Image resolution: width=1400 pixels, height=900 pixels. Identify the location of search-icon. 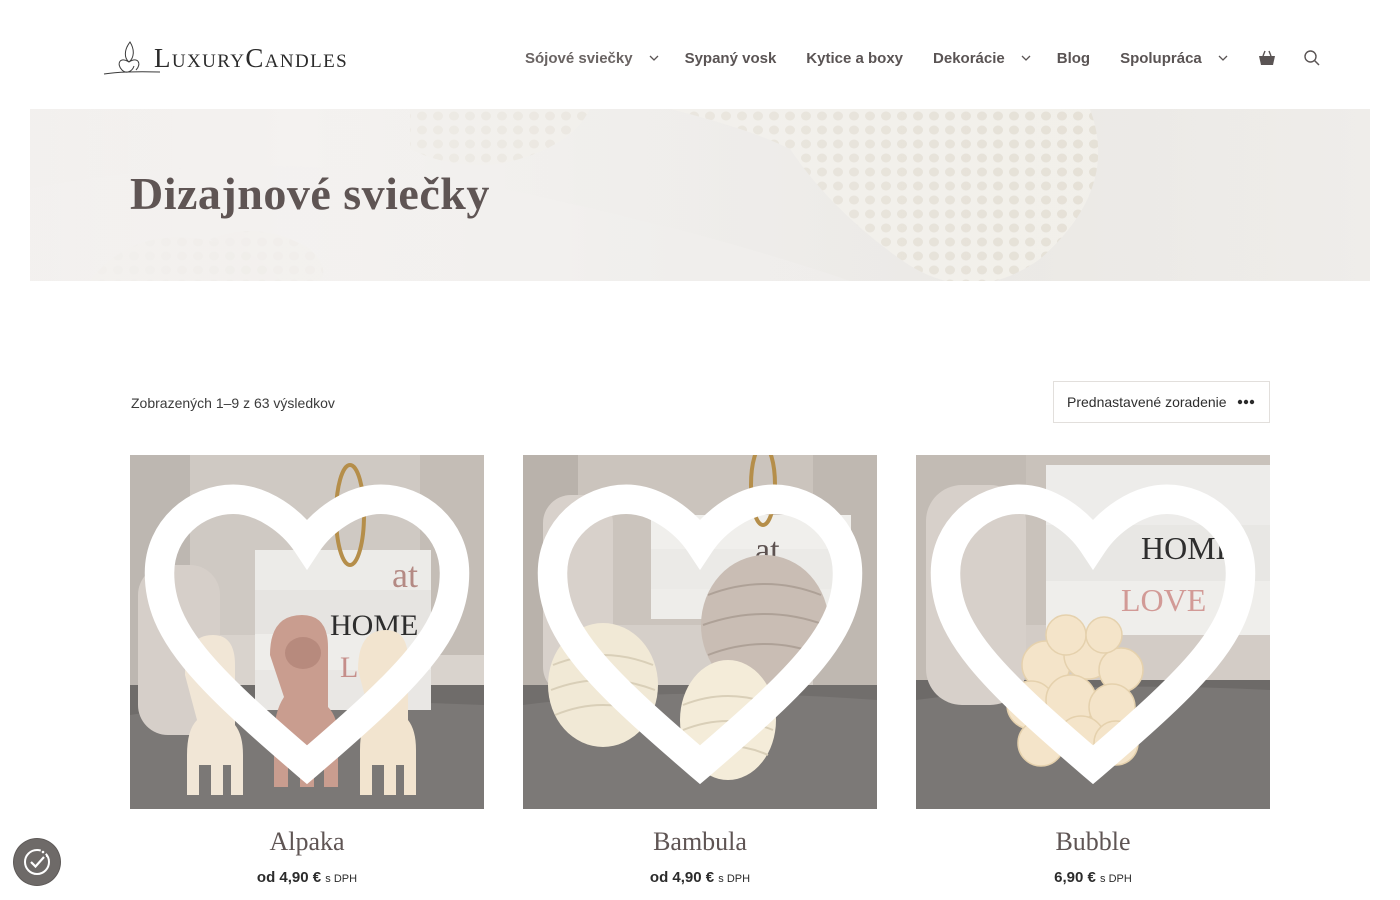
(1312, 58).